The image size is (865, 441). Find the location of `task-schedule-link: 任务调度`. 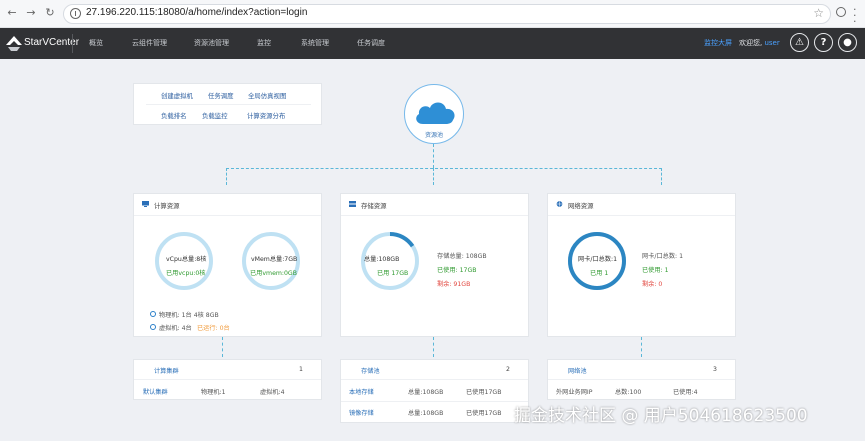

task-schedule-link: 任务调度 is located at coordinates (221, 95).